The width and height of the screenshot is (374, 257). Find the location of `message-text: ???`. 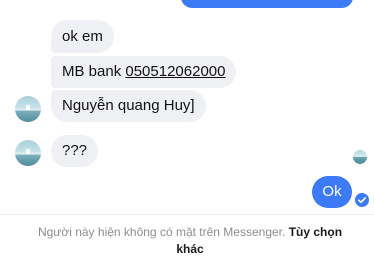

message-text: ??? is located at coordinates (75, 150).